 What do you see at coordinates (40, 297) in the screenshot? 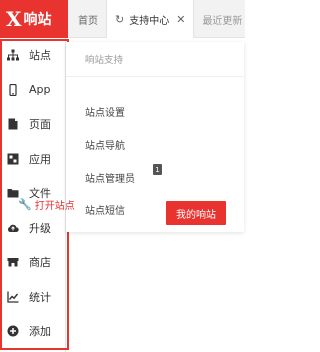
I see `sidebar-item-label: 统计` at bounding box center [40, 297].